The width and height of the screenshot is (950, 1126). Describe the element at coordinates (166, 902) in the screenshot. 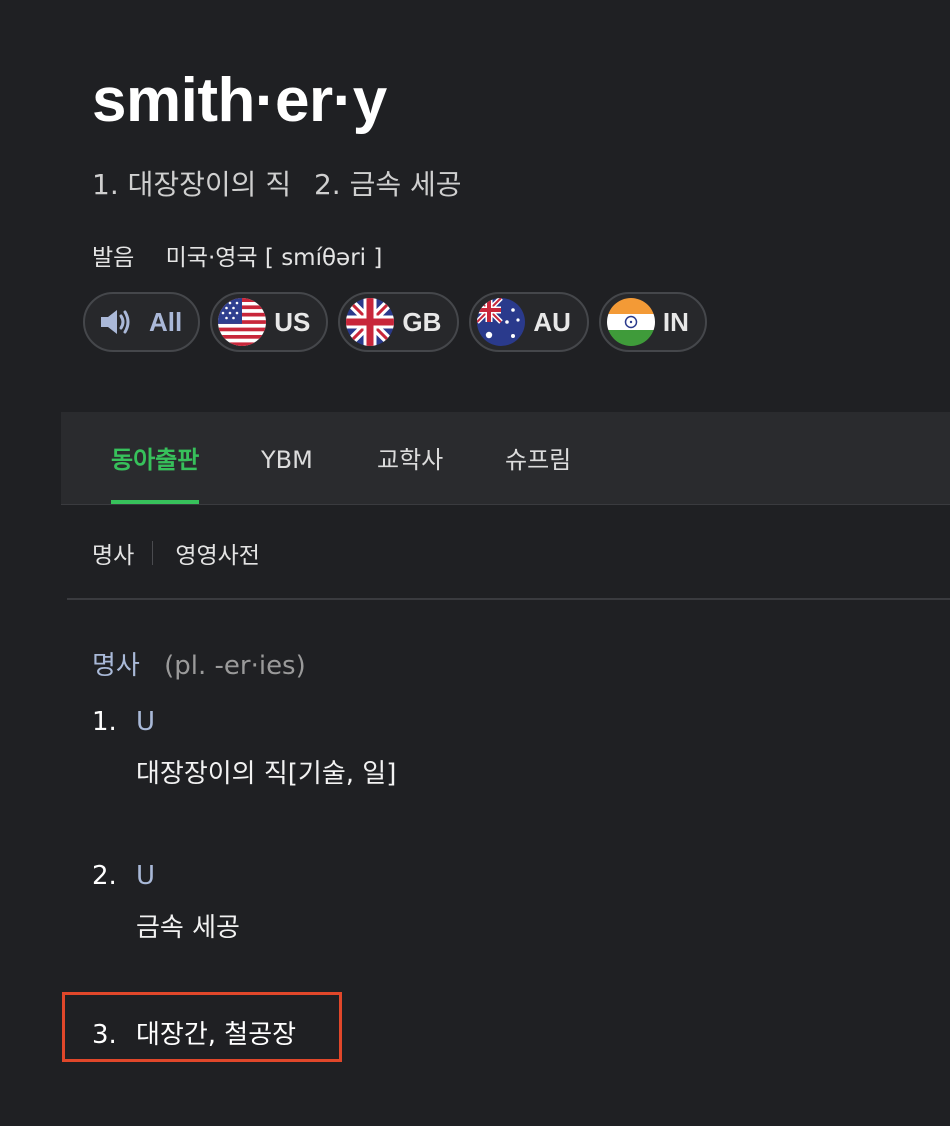

I see `sense-item: 2. U 금속 세공` at that location.